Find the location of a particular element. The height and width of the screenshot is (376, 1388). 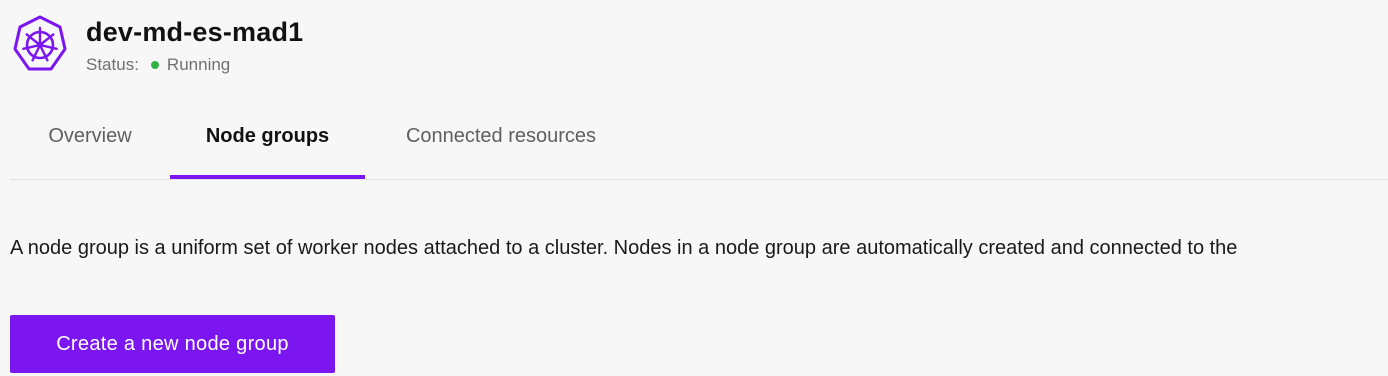

cluster-title-block: dev-md-es-mad1 Status: Running is located at coordinates (194, 45).